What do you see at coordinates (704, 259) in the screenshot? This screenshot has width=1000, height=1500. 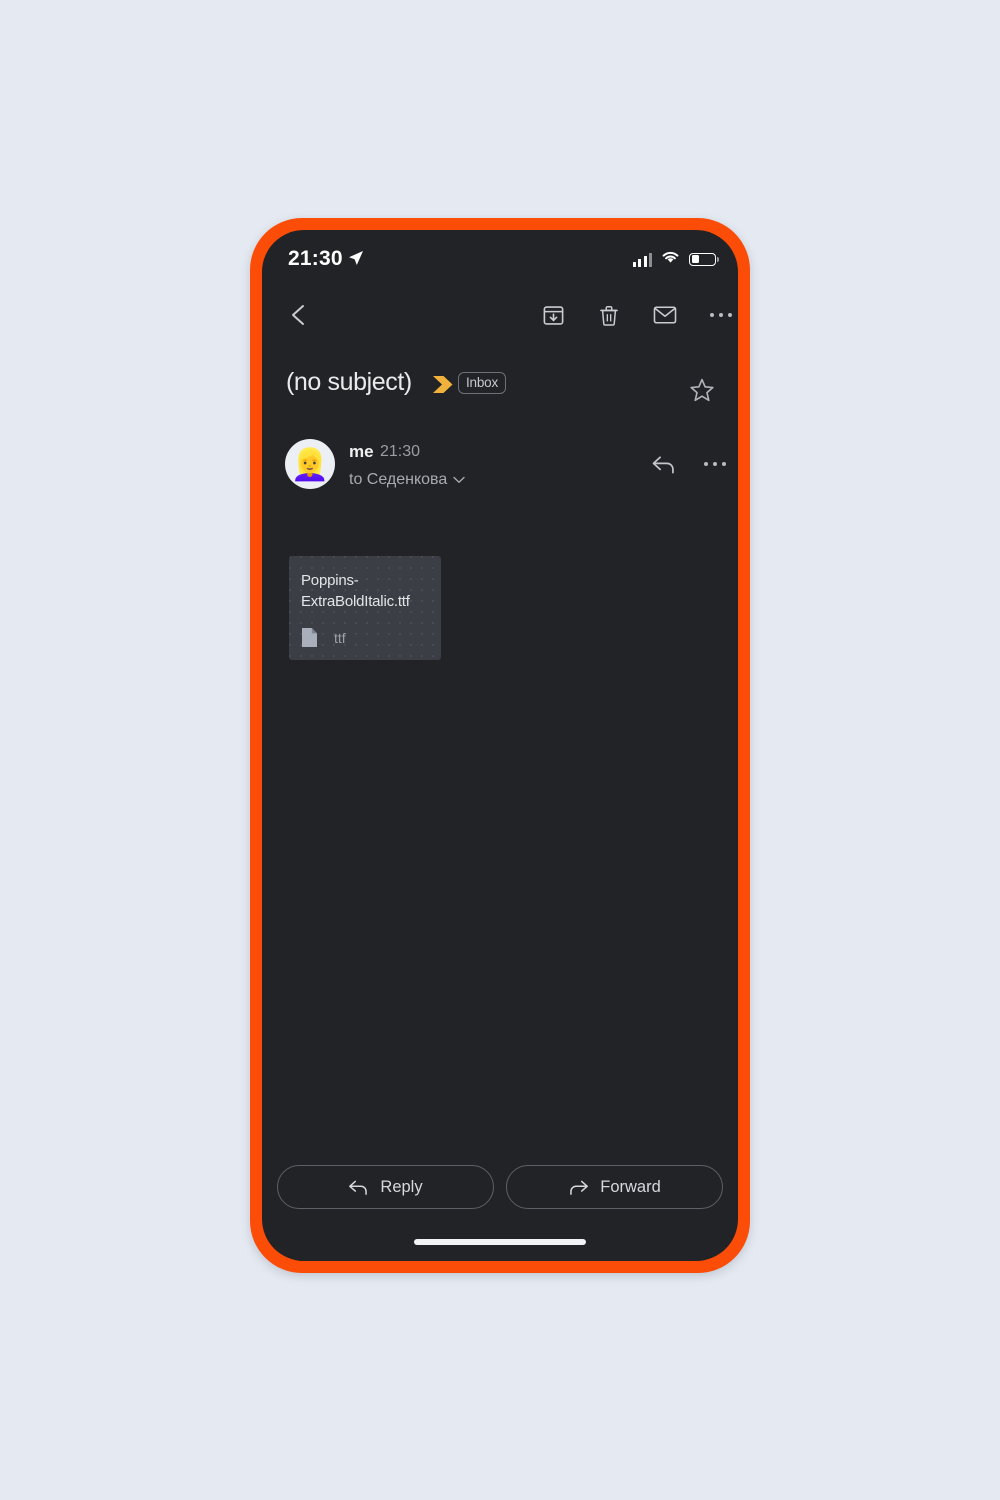 I see `battery-icon` at bounding box center [704, 259].